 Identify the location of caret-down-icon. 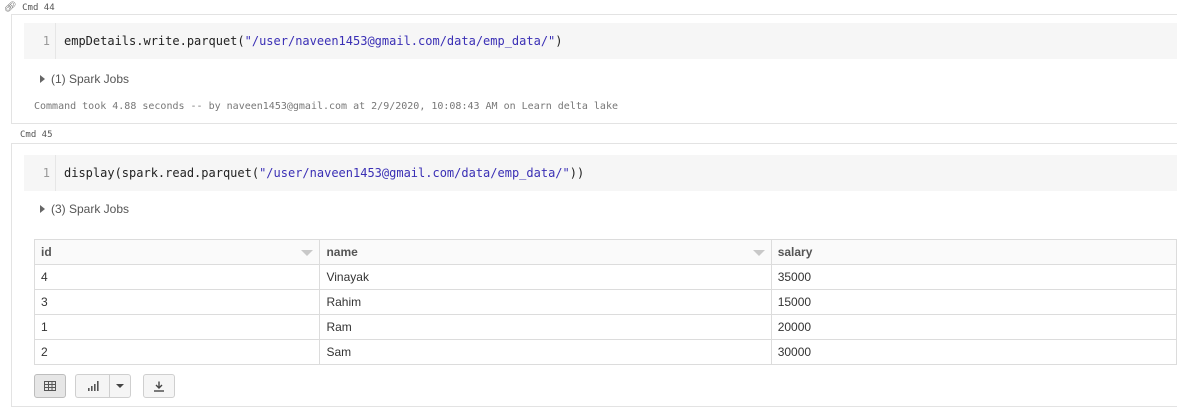
(120, 386).